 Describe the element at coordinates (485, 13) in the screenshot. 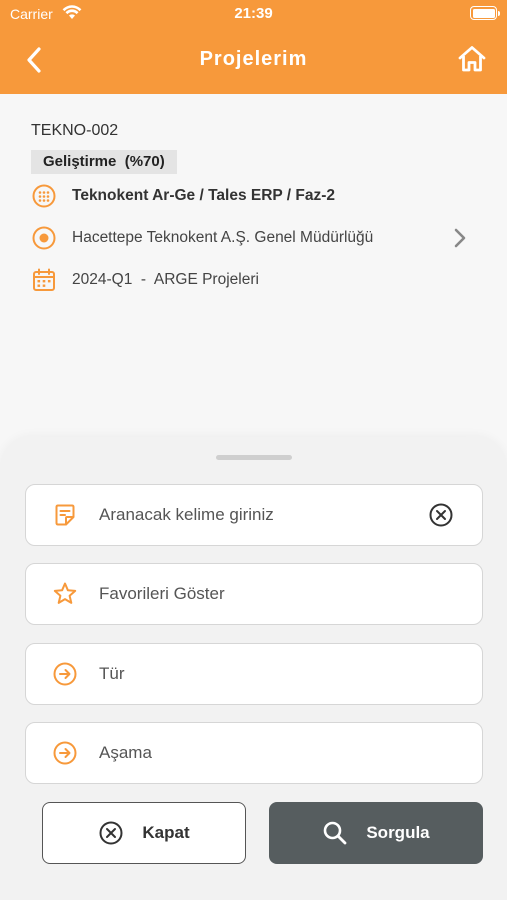

I see `battery-icon` at that location.